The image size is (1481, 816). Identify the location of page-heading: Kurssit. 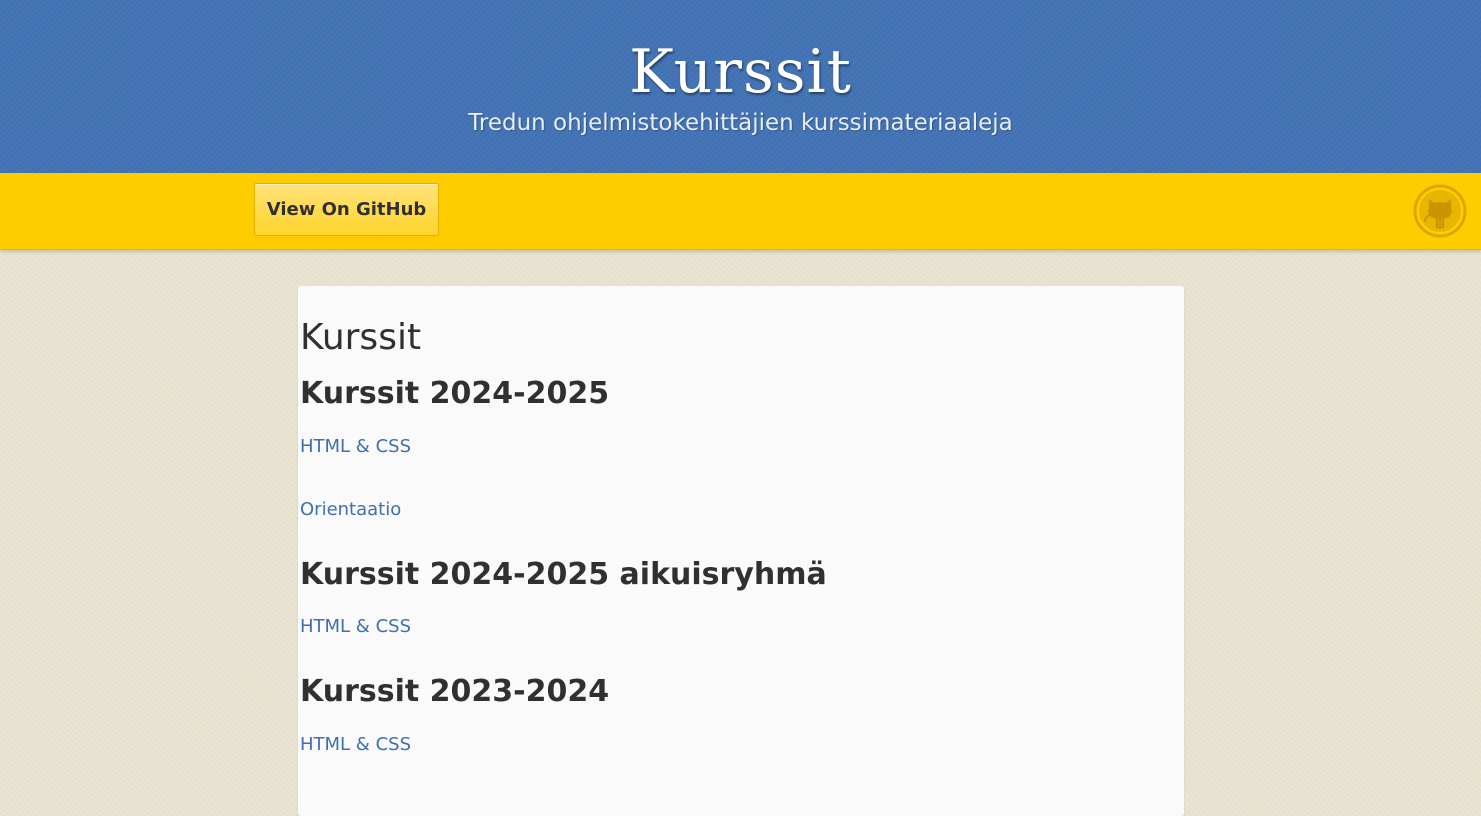
(361, 337).